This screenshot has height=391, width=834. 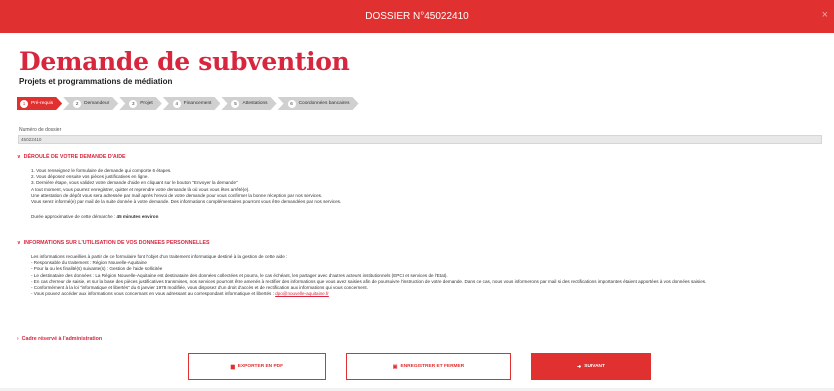 What do you see at coordinates (395, 366) in the screenshot?
I see `save-icon: ▣` at bounding box center [395, 366].